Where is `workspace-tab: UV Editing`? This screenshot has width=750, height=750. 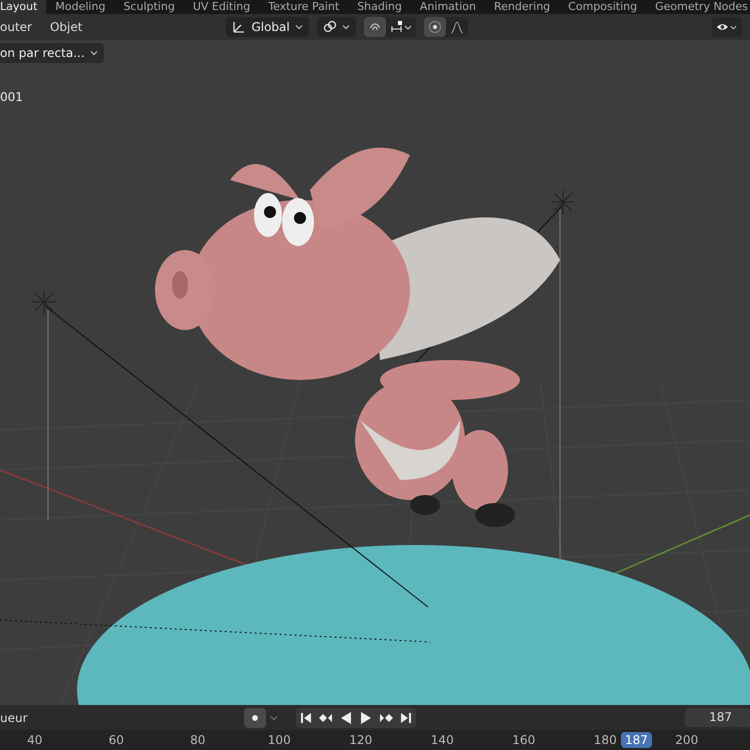
workspace-tab: UV Editing is located at coordinates (222, 7).